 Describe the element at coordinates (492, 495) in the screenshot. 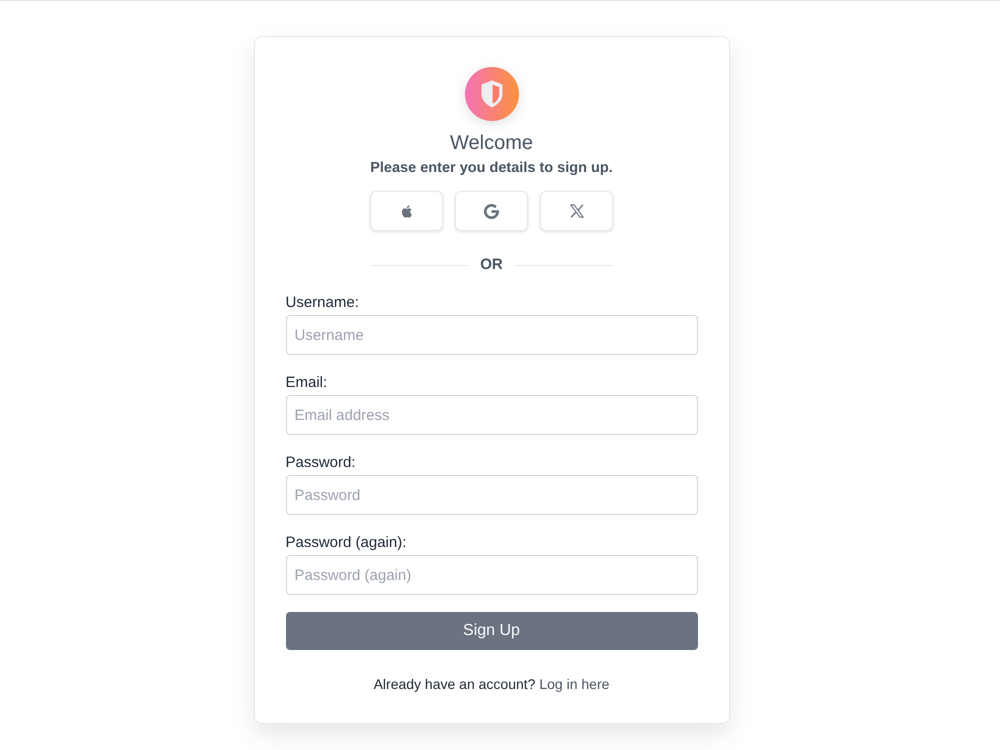

I see `input-field: Password` at that location.